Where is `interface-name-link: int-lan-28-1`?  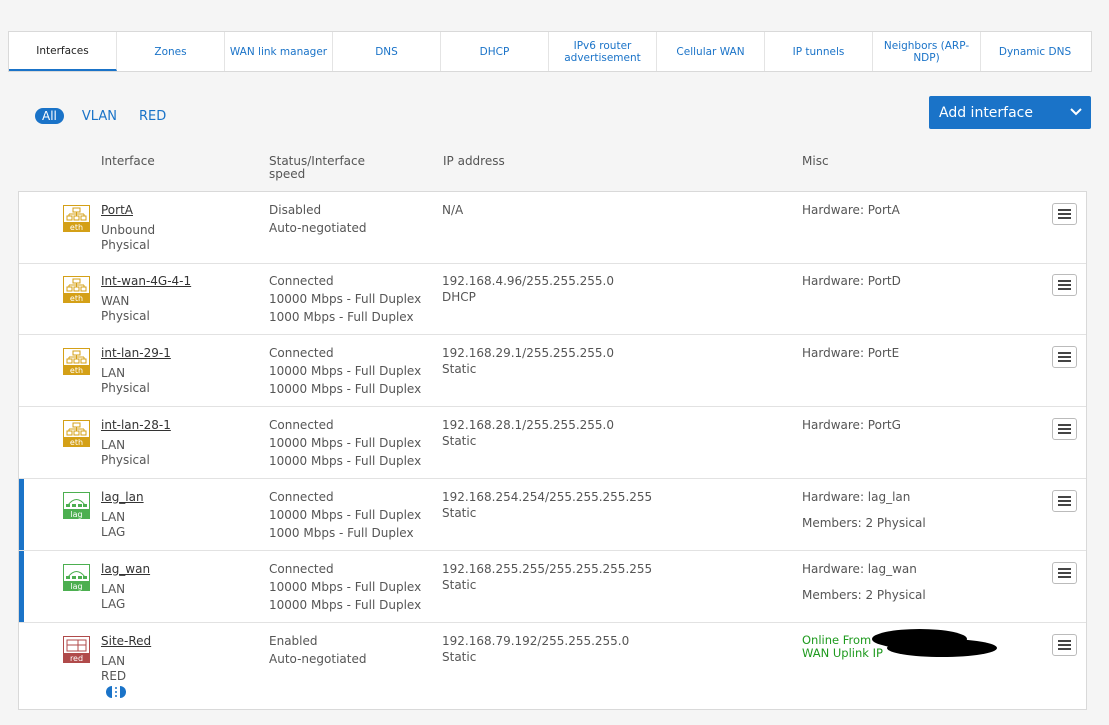
interface-name-link: int-lan-28-1 is located at coordinates (136, 425).